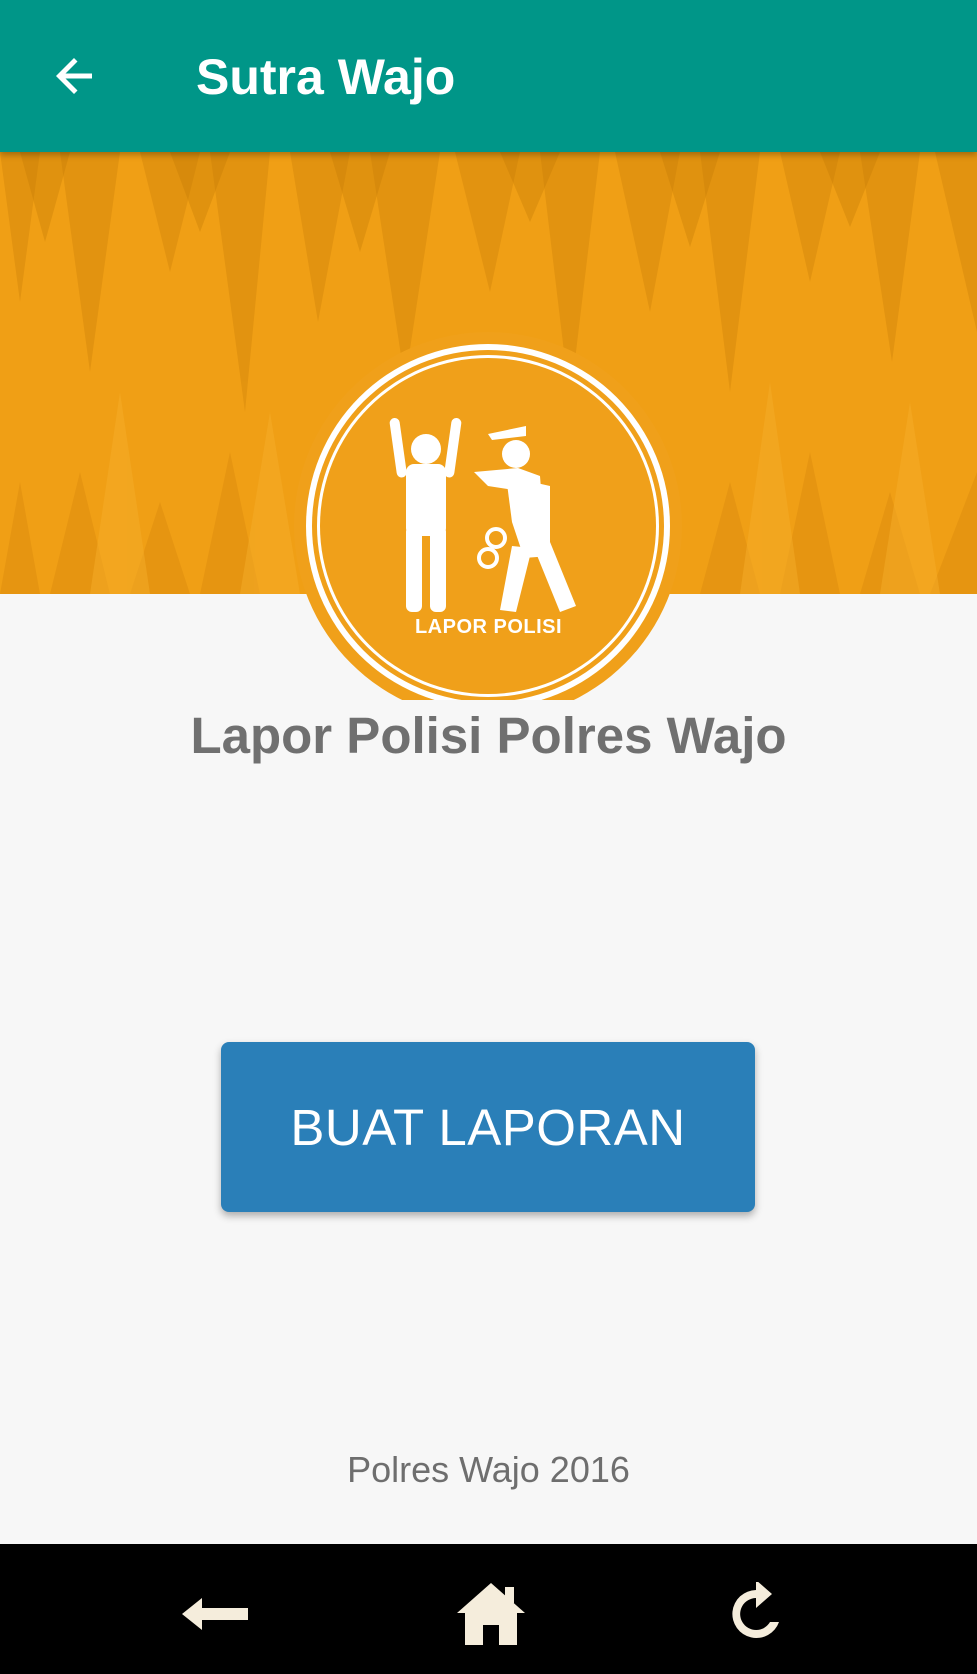 This screenshot has height=1674, width=977. I want to click on back-arrow-icon, so click(215, 1614).